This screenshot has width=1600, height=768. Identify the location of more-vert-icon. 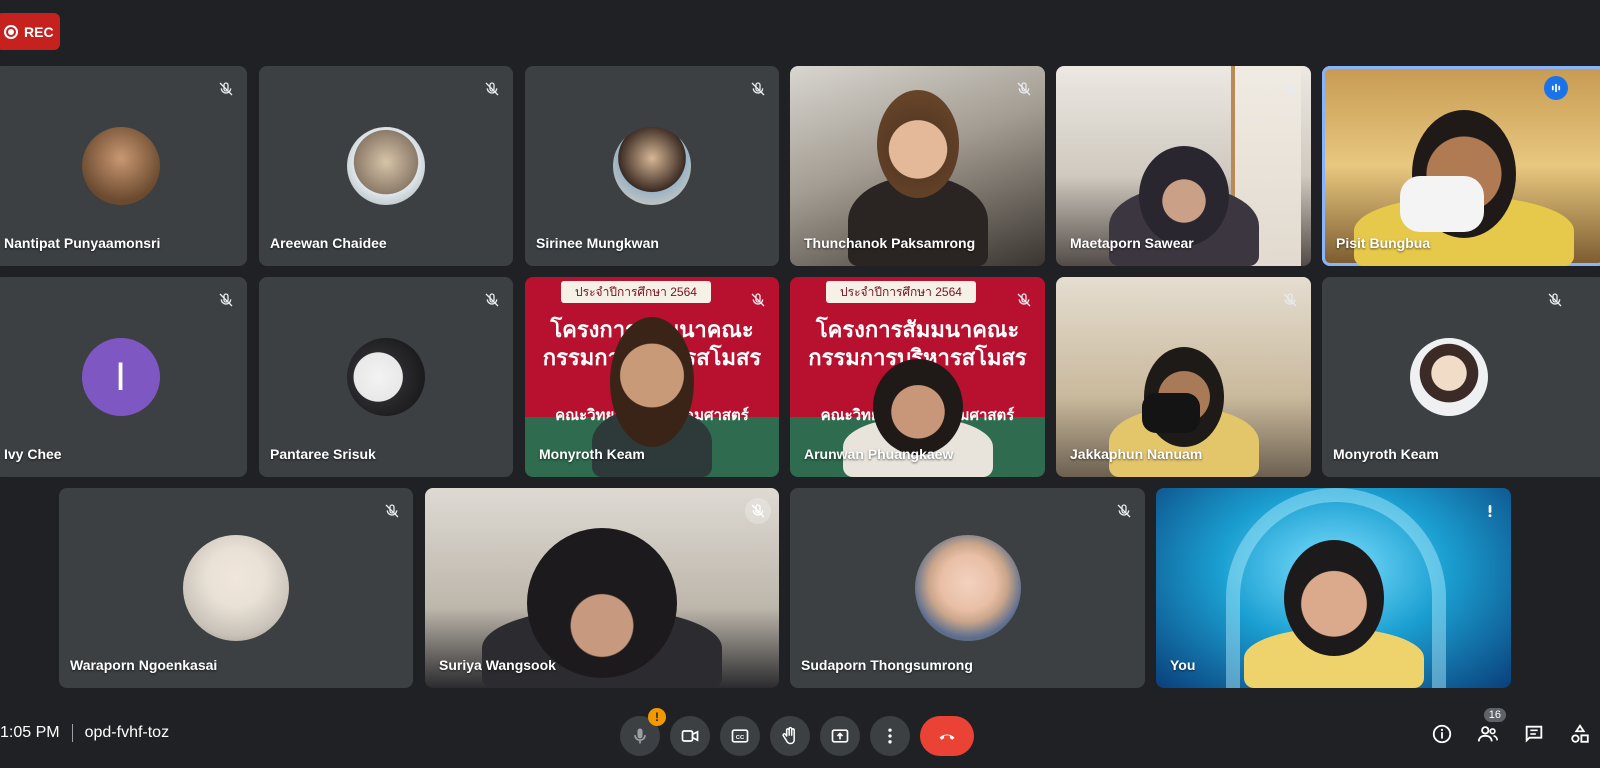
(890, 736).